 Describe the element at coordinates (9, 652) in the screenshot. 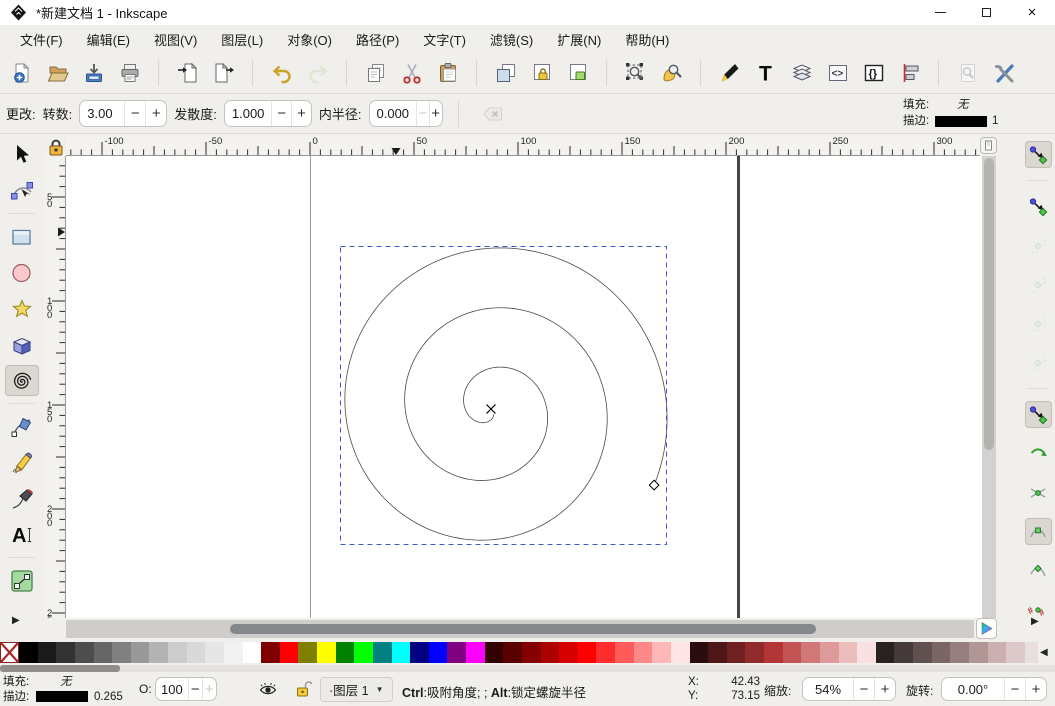

I see `palette-swatch-none` at that location.